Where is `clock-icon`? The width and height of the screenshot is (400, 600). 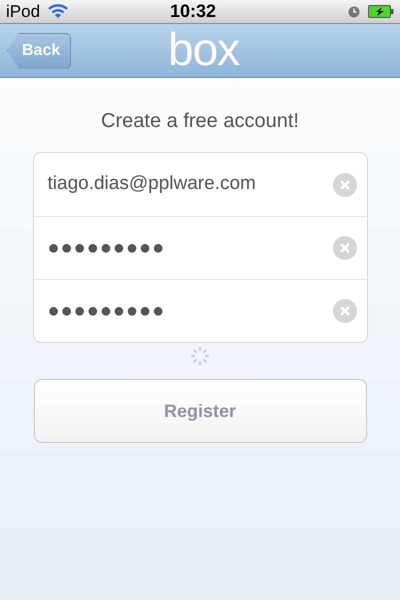 clock-icon is located at coordinates (354, 12).